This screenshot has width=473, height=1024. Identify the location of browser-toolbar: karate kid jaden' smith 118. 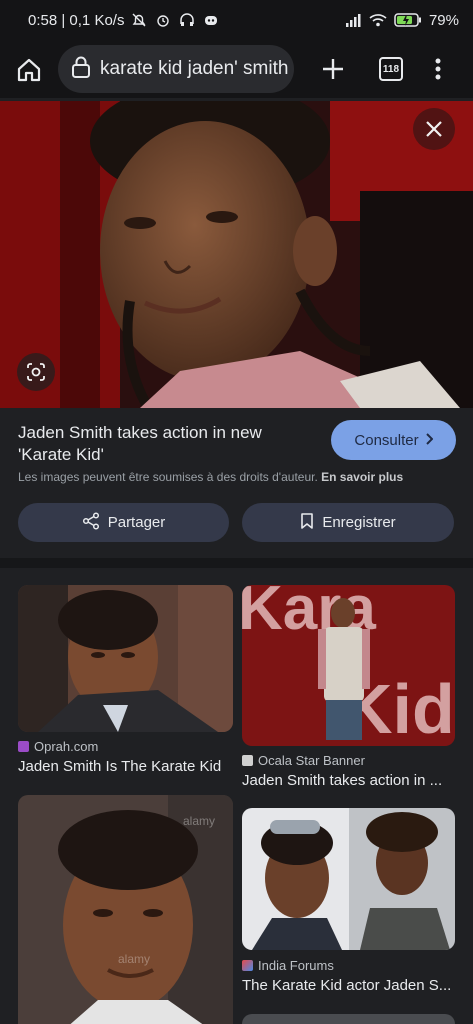
(236, 69).